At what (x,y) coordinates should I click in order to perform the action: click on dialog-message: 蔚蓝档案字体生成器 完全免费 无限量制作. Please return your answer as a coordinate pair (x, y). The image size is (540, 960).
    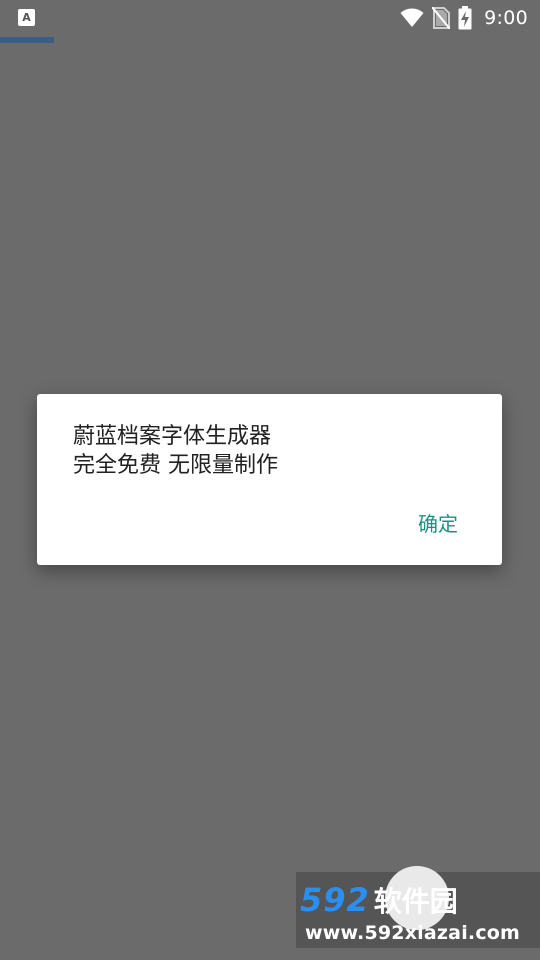
    Looking at the image, I should click on (273, 451).